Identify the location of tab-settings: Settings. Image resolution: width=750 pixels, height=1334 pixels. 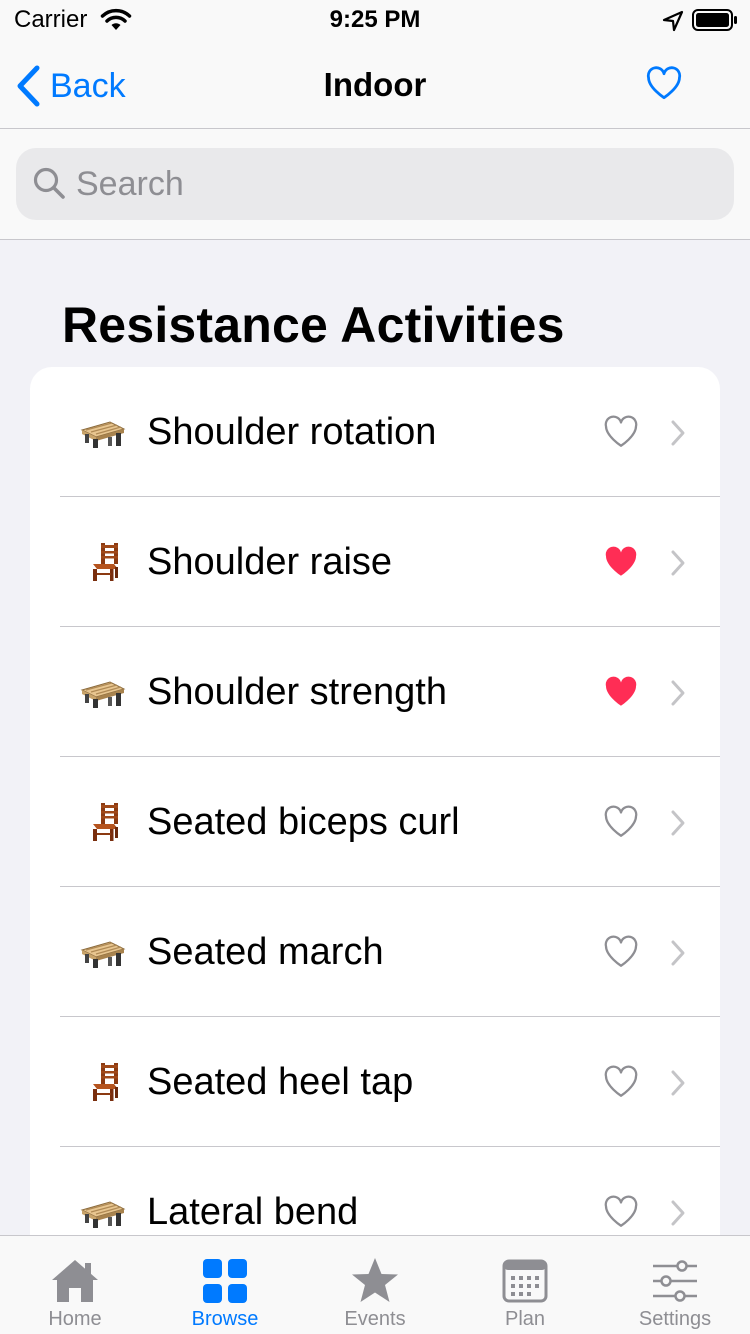
(675, 1285).